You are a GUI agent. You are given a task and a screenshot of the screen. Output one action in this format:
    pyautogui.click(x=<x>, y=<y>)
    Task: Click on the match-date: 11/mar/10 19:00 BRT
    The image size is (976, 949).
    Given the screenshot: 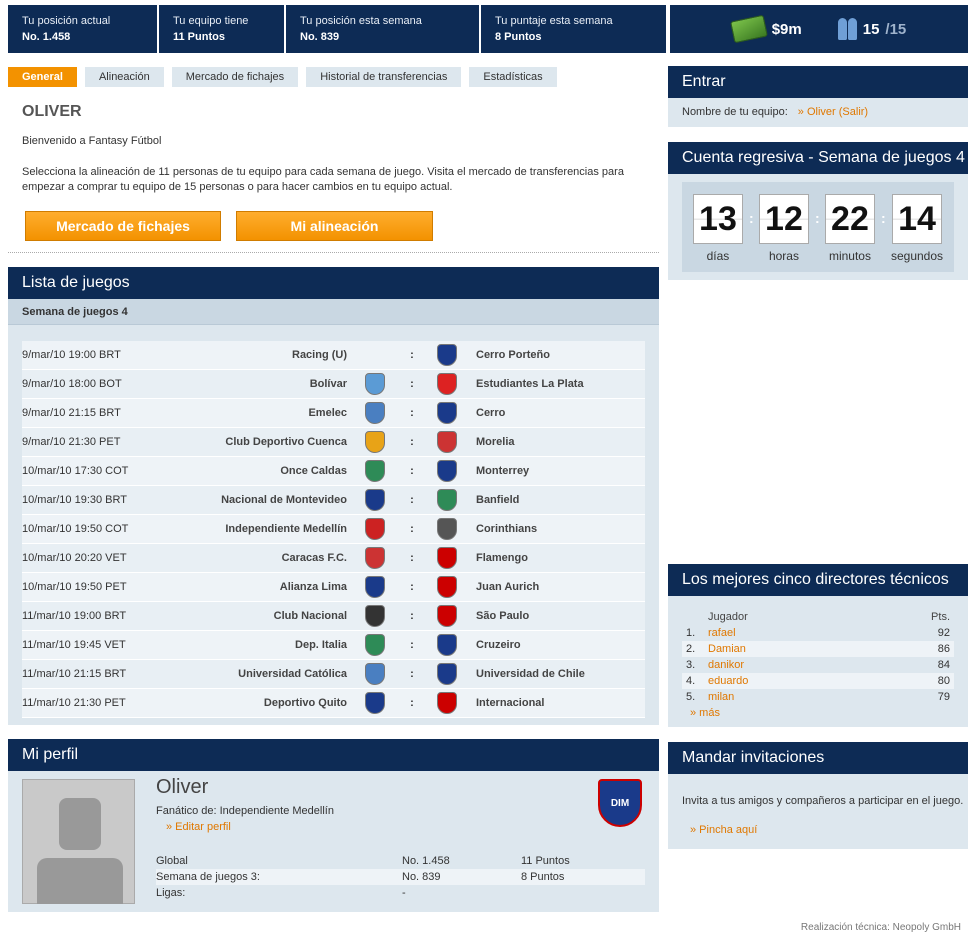 What is the action you would take?
    pyautogui.click(x=74, y=616)
    